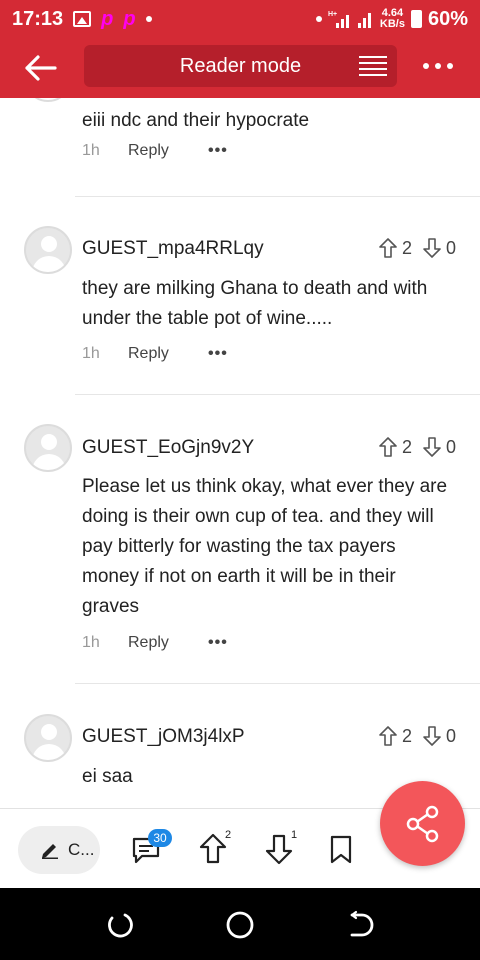  I want to click on signal-icon: H+, so click(349, 19).